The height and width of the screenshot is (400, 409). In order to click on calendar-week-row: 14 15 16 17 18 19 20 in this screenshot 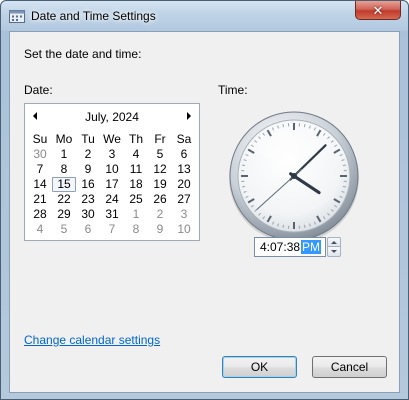, I will do `click(112, 184)`.